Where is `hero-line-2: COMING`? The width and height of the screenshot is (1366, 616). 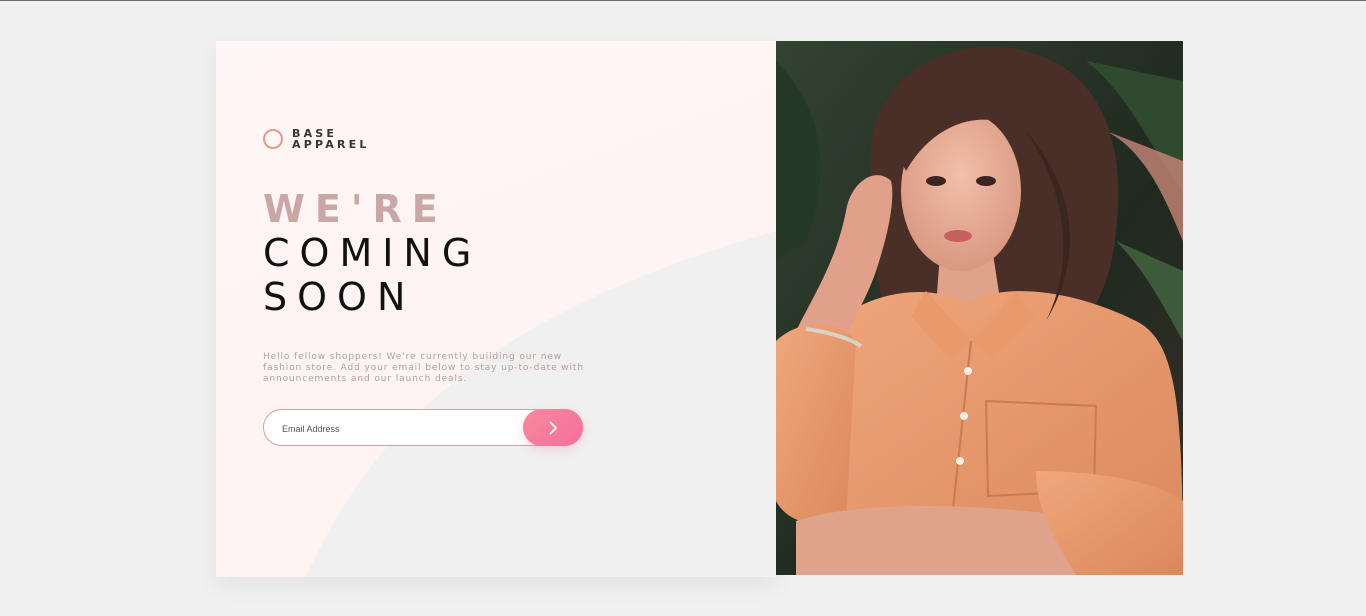
hero-line-2: COMING is located at coordinates (372, 253).